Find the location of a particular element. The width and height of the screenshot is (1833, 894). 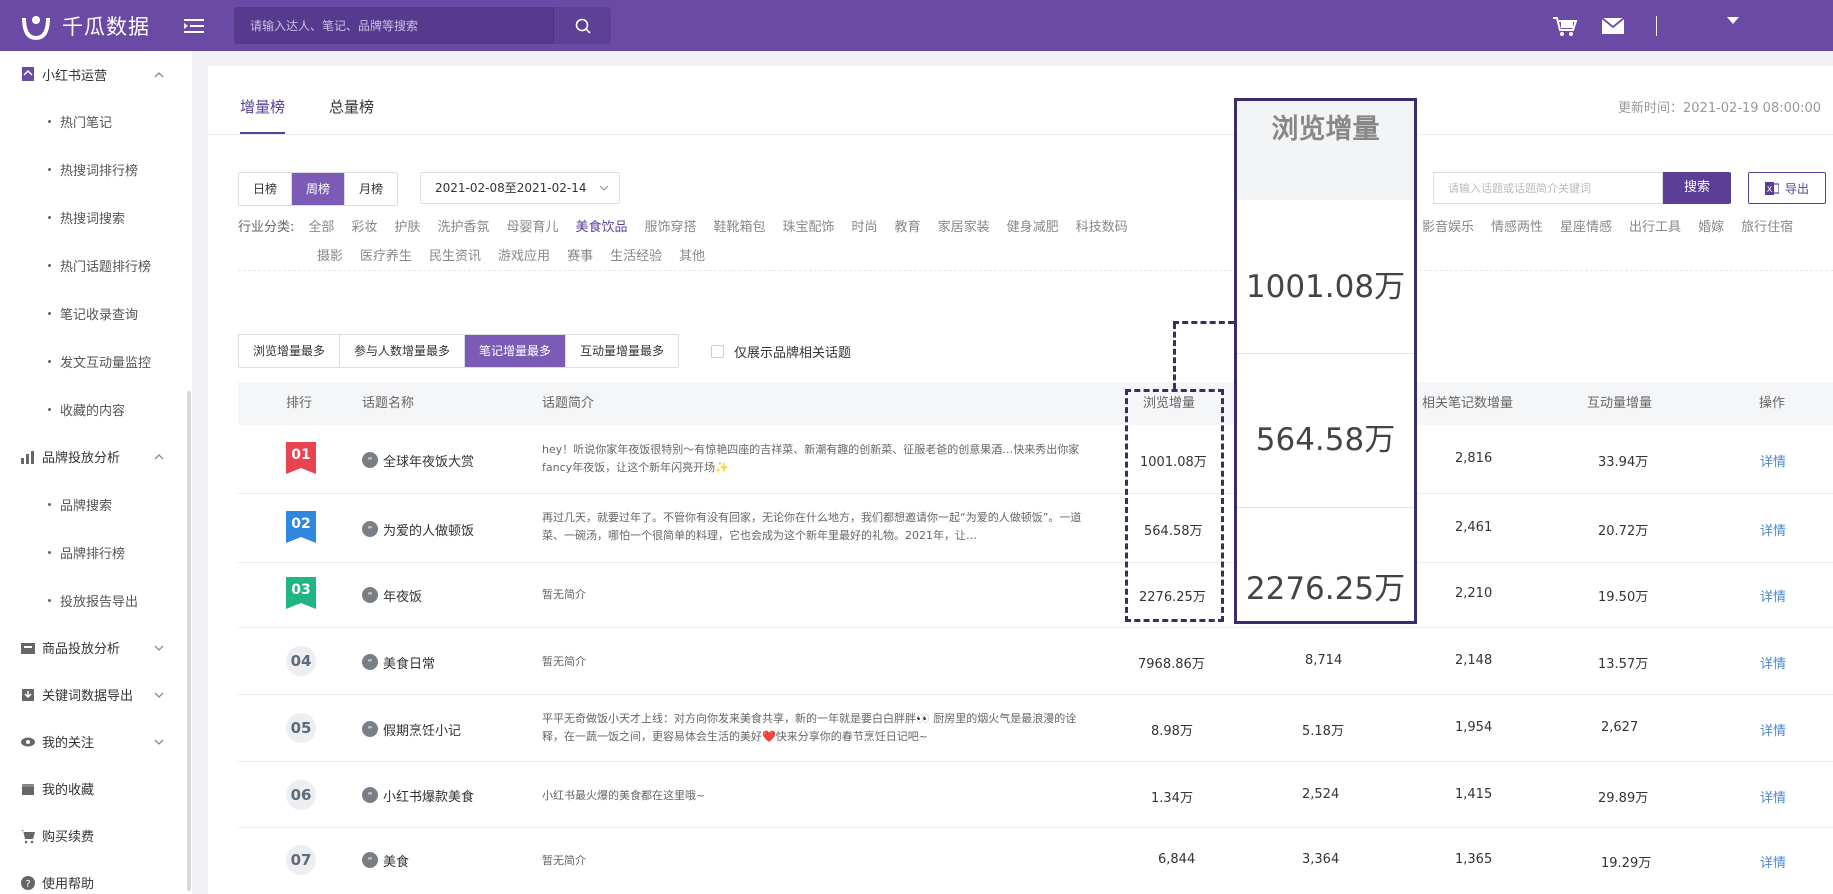

category-item: 健身减肥 is located at coordinates (1033, 227).